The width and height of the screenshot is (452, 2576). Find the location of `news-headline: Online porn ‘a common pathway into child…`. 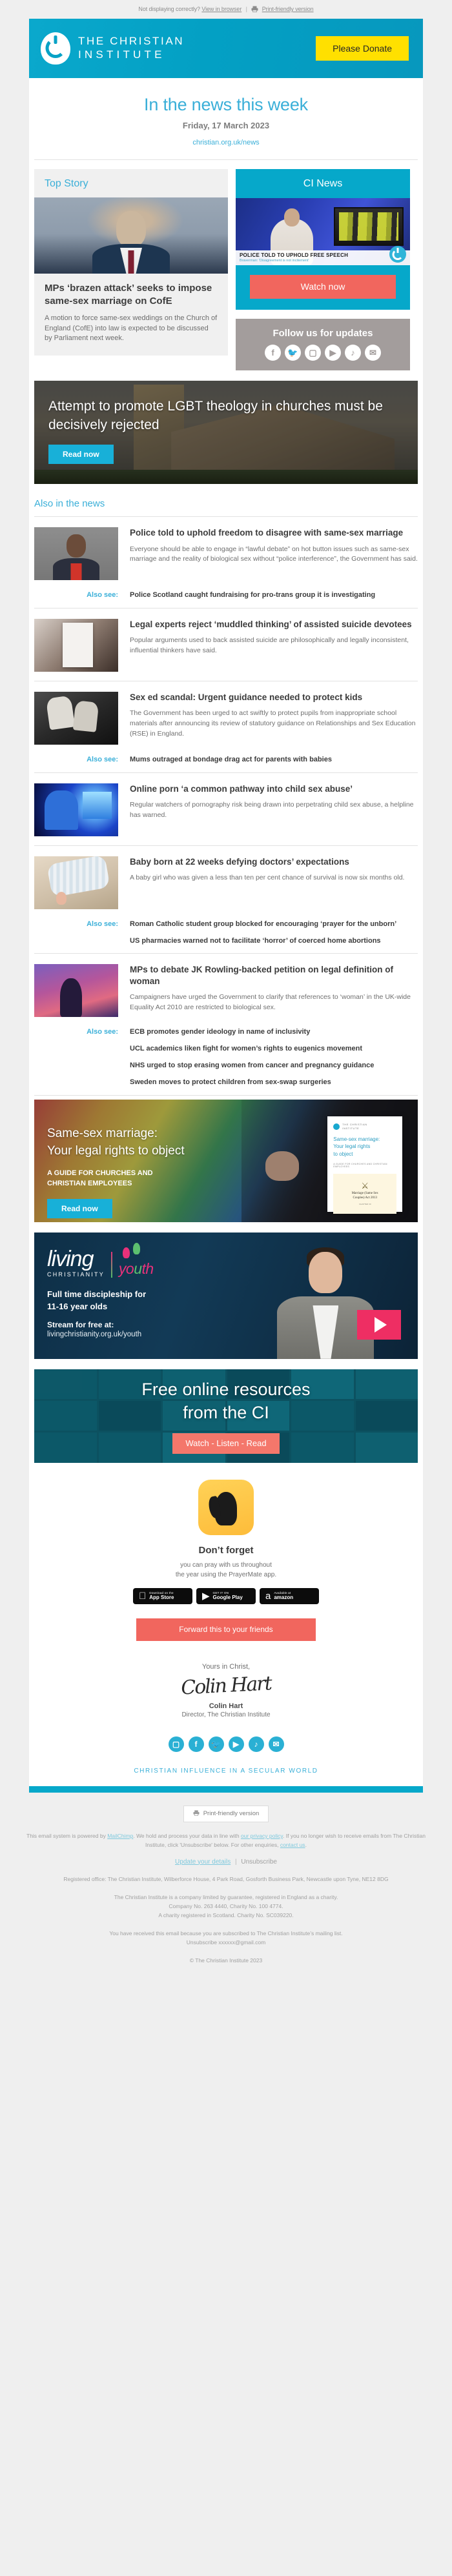

news-headline: Online porn ‘a common pathway into child… is located at coordinates (274, 789).